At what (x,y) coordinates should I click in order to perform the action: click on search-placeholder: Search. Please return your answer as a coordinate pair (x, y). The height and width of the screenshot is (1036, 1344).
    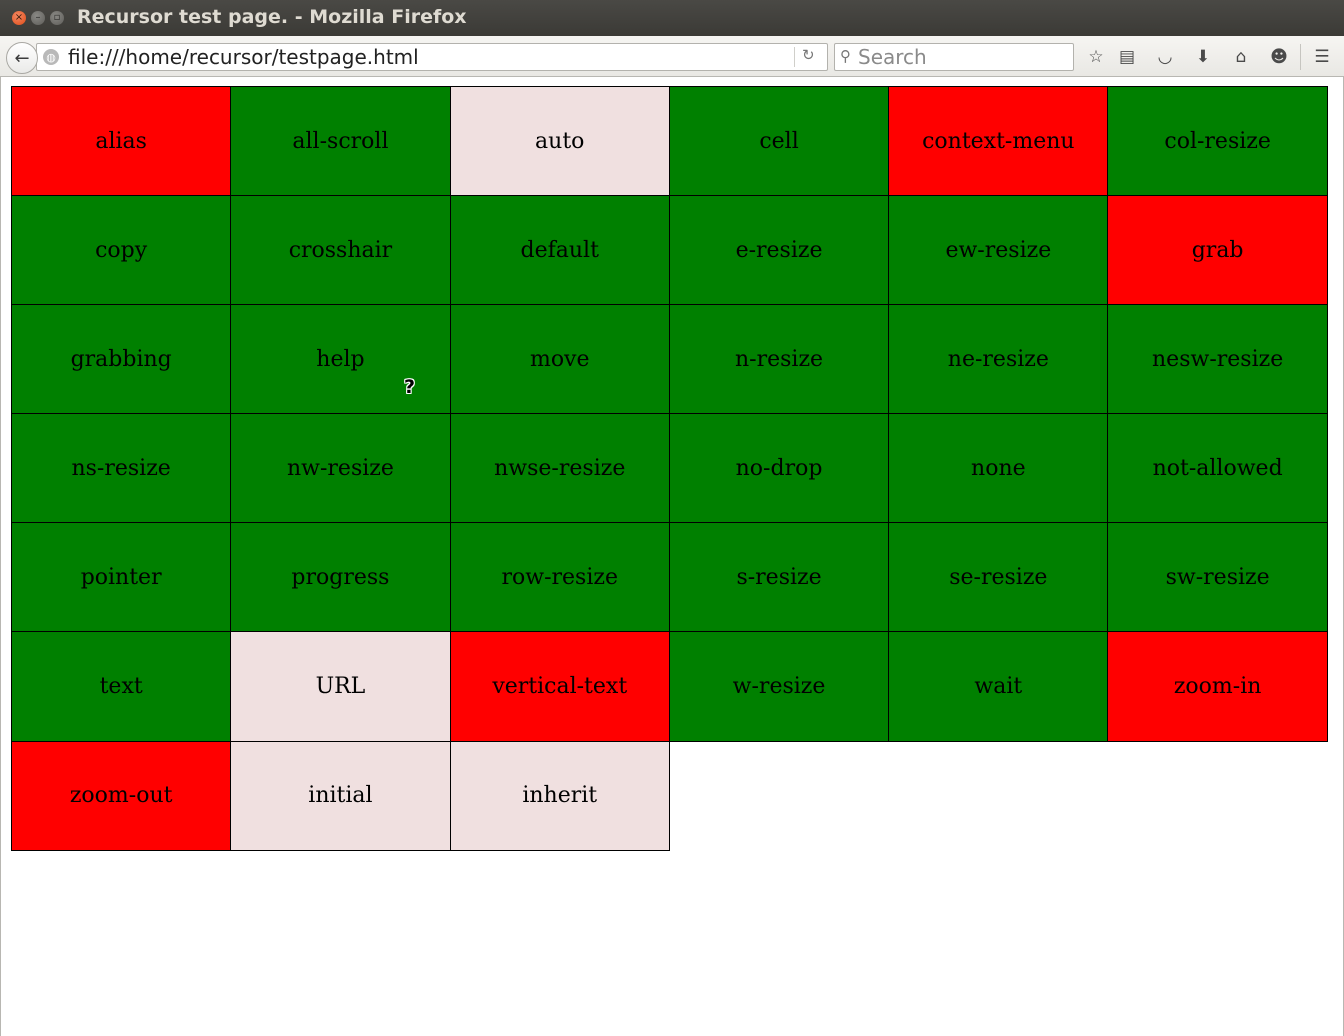
    Looking at the image, I should click on (892, 57).